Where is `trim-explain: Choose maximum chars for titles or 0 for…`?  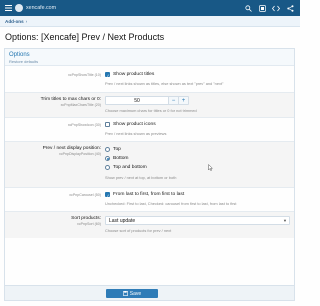
trim-explain: Choose maximum chars for titles or 0 for… is located at coordinates (151, 110).